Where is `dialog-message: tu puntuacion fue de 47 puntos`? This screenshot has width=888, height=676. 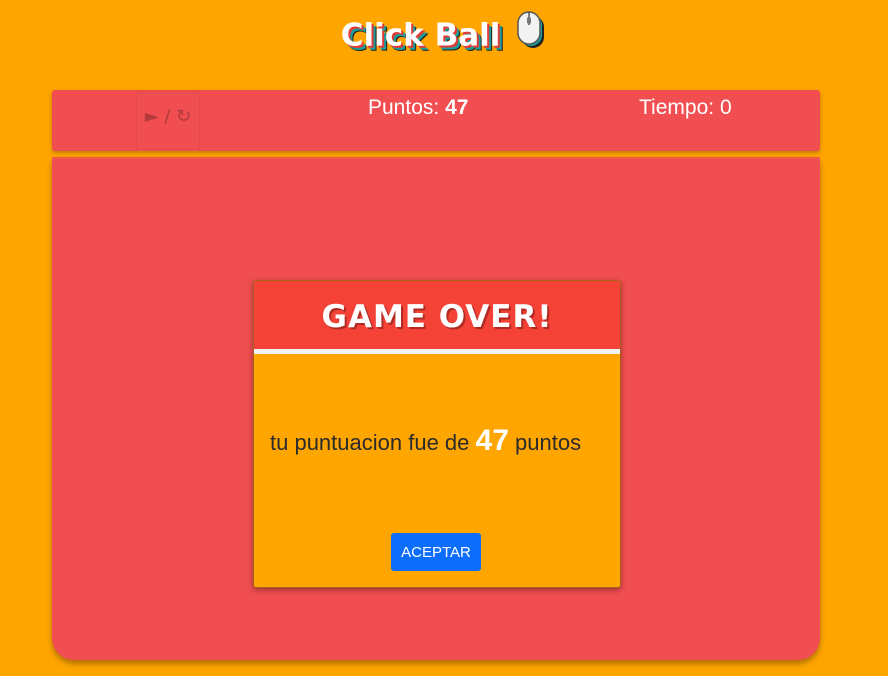
dialog-message: tu puntuacion fue de 47 puntos is located at coordinates (435, 442).